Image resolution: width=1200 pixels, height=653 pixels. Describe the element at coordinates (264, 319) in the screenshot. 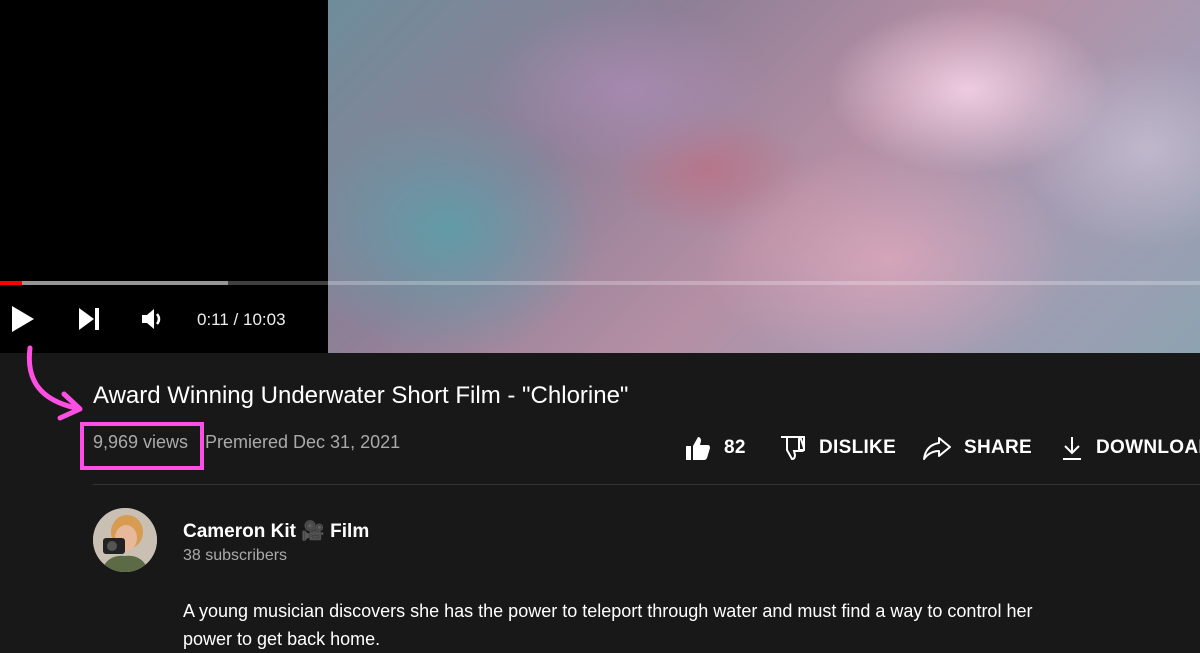

I see `time-total: 10:03` at that location.